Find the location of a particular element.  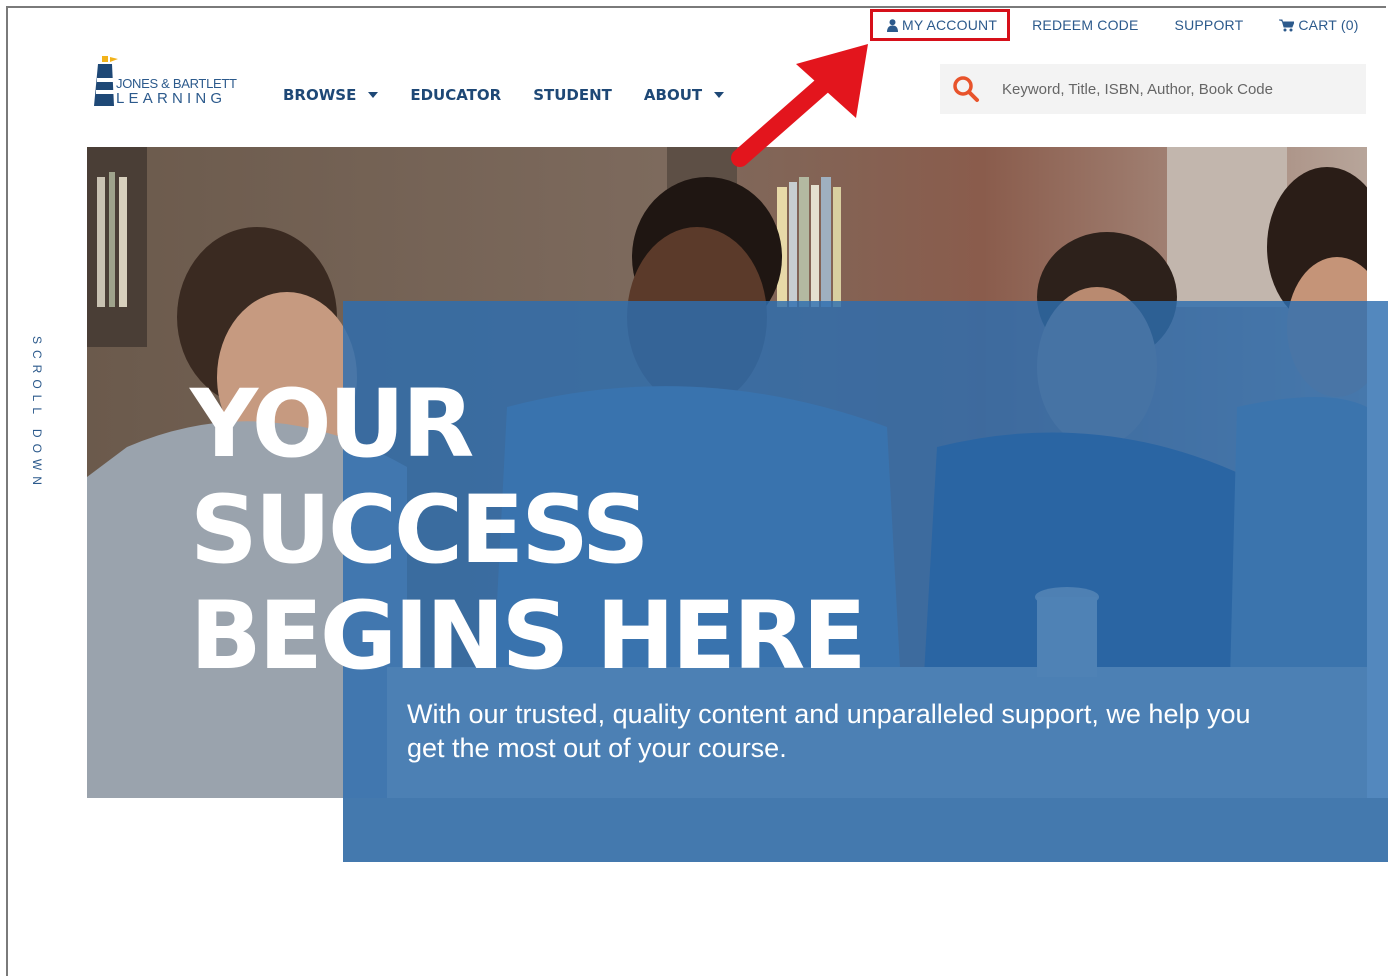

hero-headline-line1: YOUR is located at coordinates (332, 424).